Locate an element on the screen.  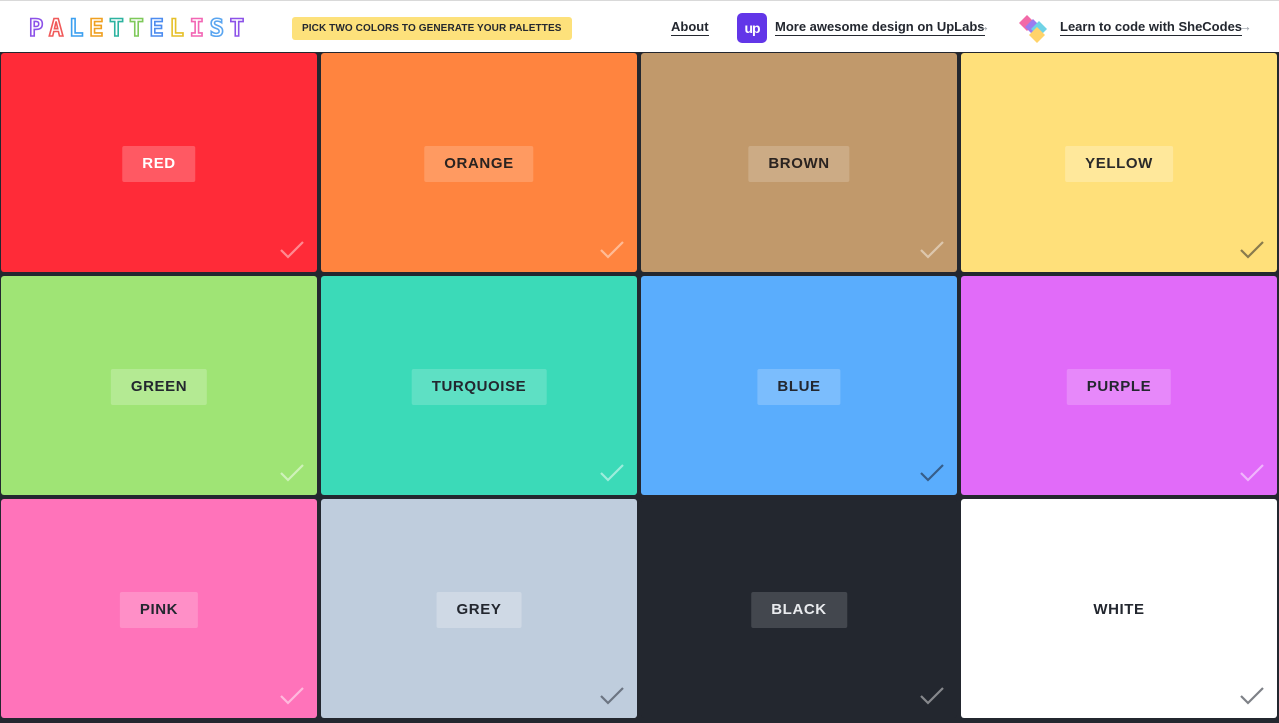
logo-letter: A is located at coordinates (58, 28).